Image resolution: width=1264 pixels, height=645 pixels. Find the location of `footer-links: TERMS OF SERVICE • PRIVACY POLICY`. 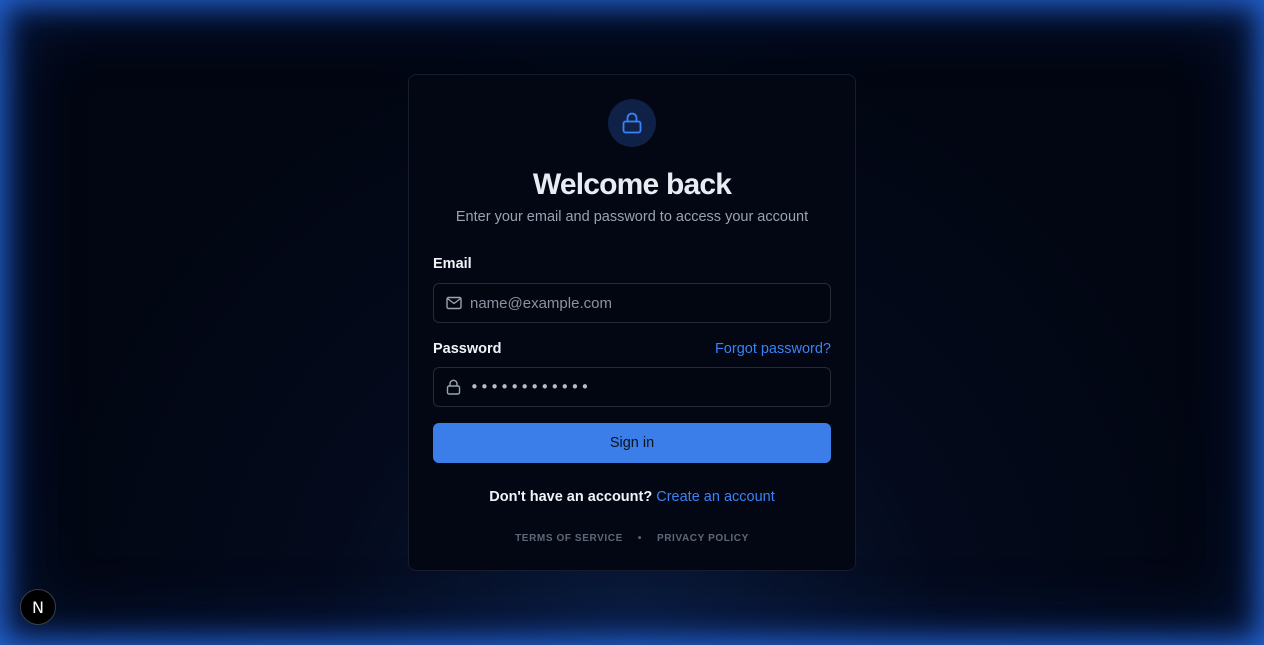

footer-links: TERMS OF SERVICE • PRIVACY POLICY is located at coordinates (632, 538).